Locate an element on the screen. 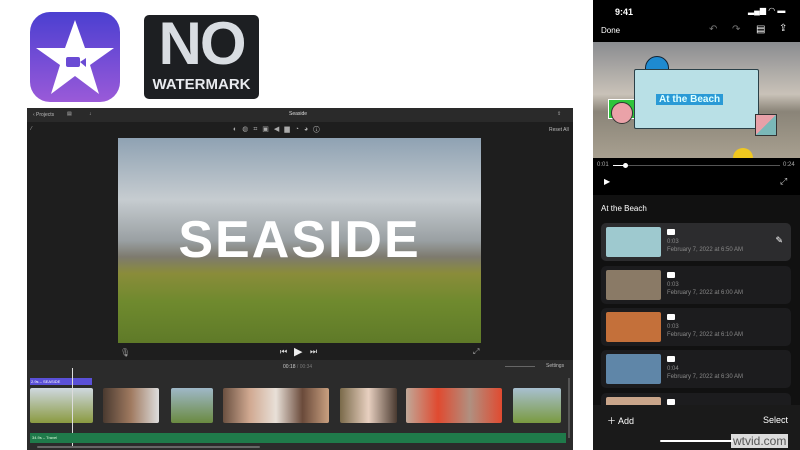  color-correction-icon: ◍ is located at coordinates (247, 129).